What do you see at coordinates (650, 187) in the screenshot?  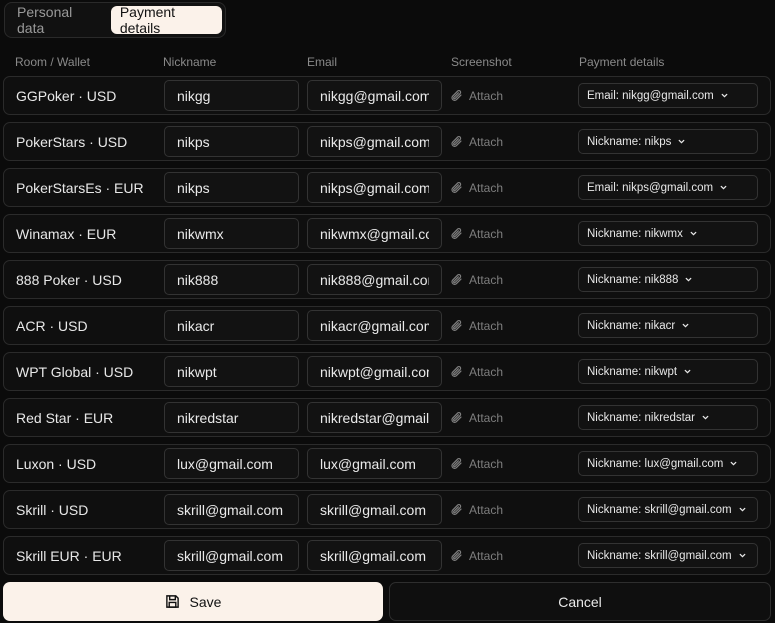 I see `payment-details-value: Email: nikps@gmail.com` at bounding box center [650, 187].